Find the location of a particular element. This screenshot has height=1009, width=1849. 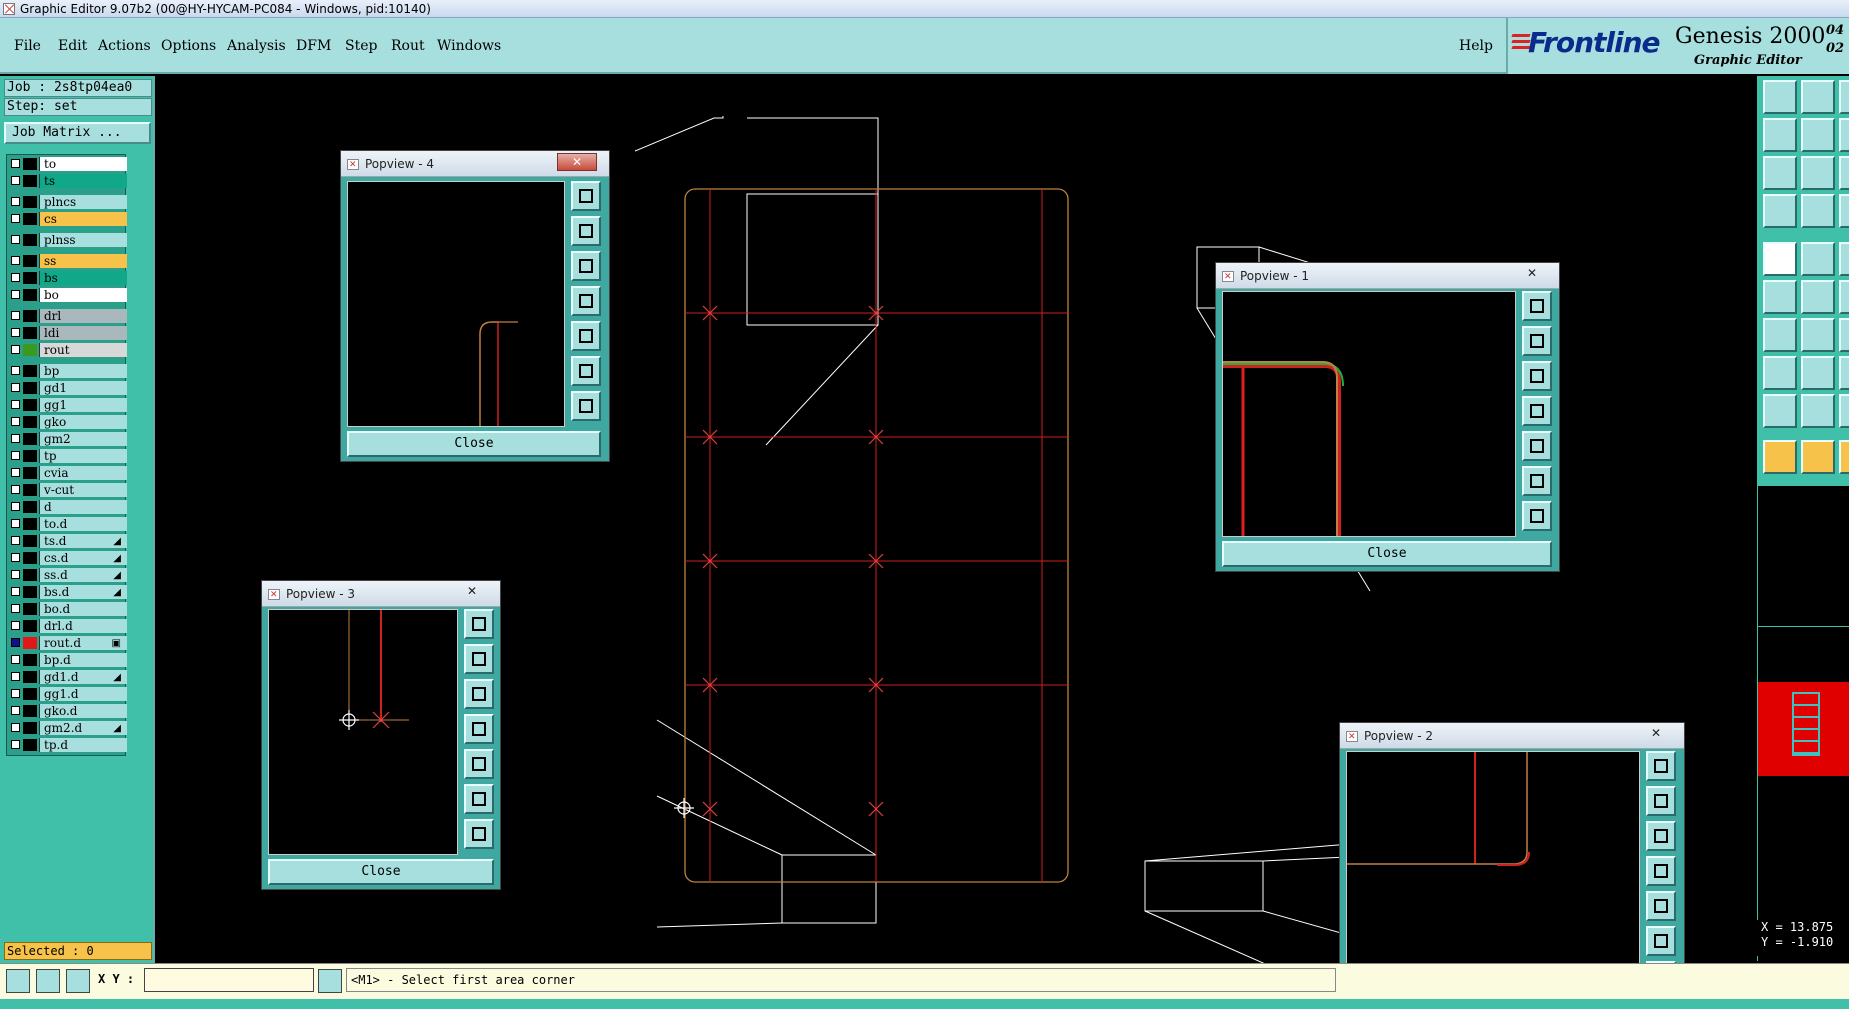

popview-4-close-button: Close is located at coordinates (474, 444).